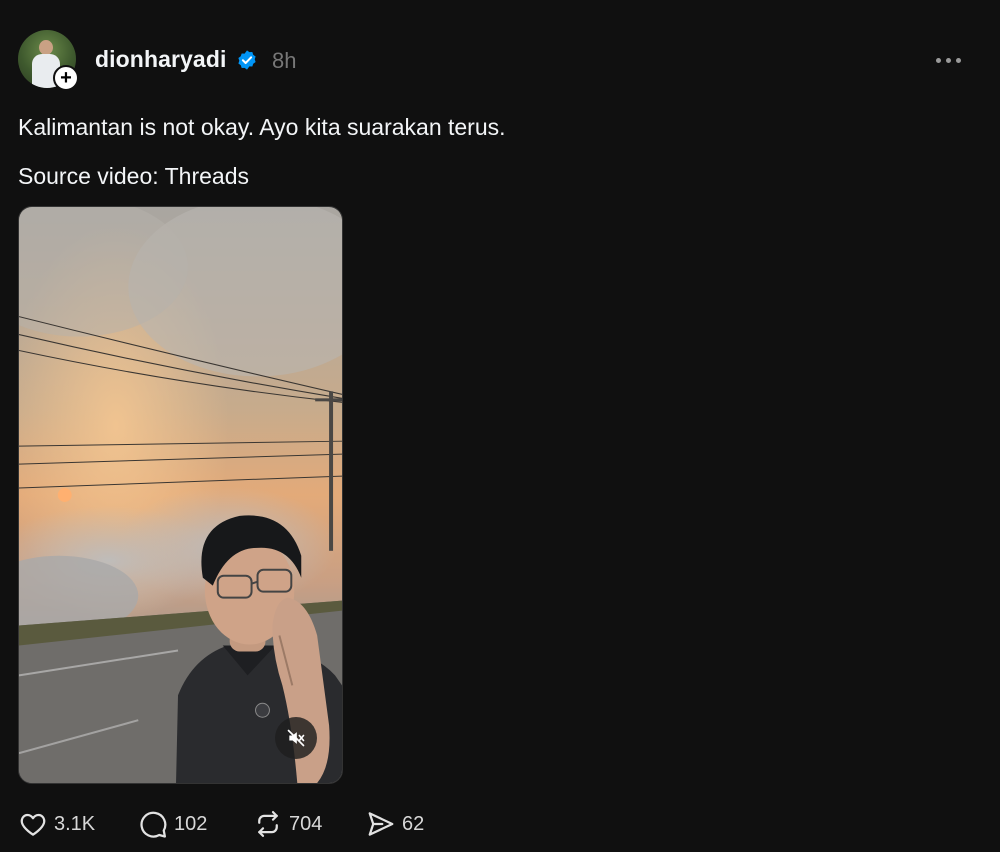 This screenshot has width=1000, height=852. I want to click on mute-toggle-button, so click(296, 738).